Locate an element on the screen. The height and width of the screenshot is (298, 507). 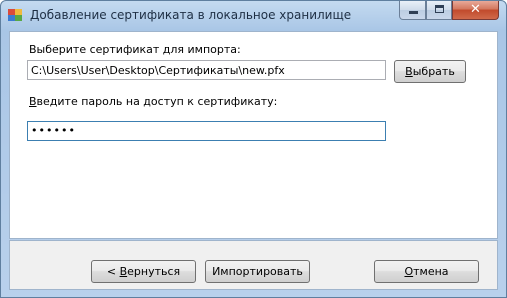
back-button-prefix: < is located at coordinates (113, 271).